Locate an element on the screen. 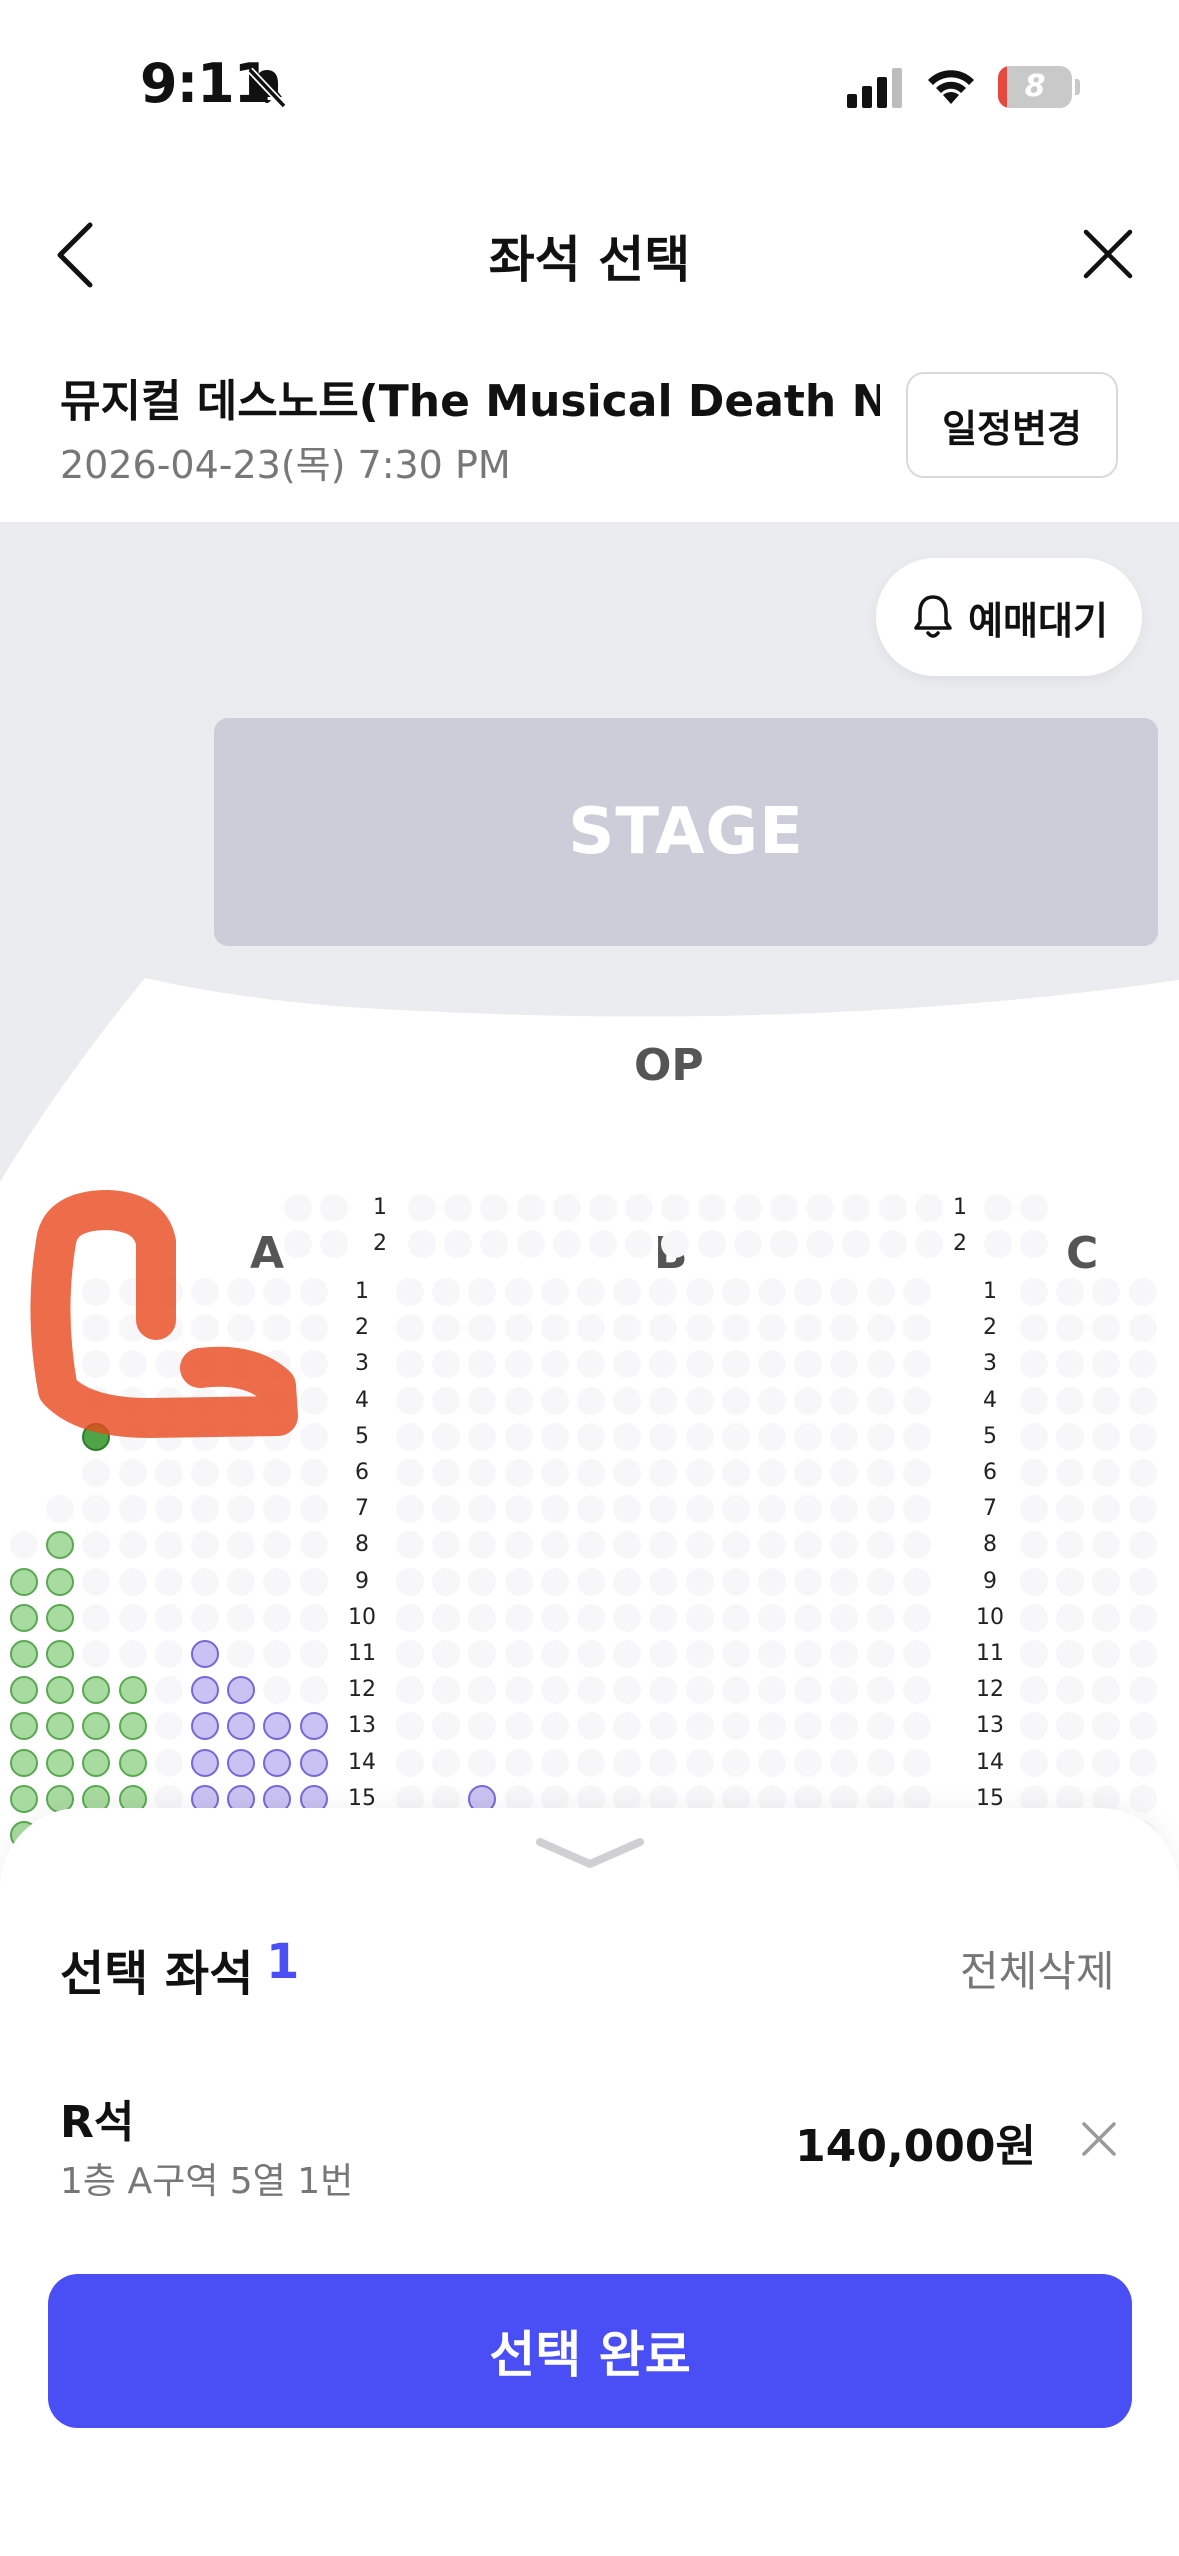 Image resolution: width=1179 pixels, height=2556 pixels. remove-seat-icon is located at coordinates (1099, 2139).